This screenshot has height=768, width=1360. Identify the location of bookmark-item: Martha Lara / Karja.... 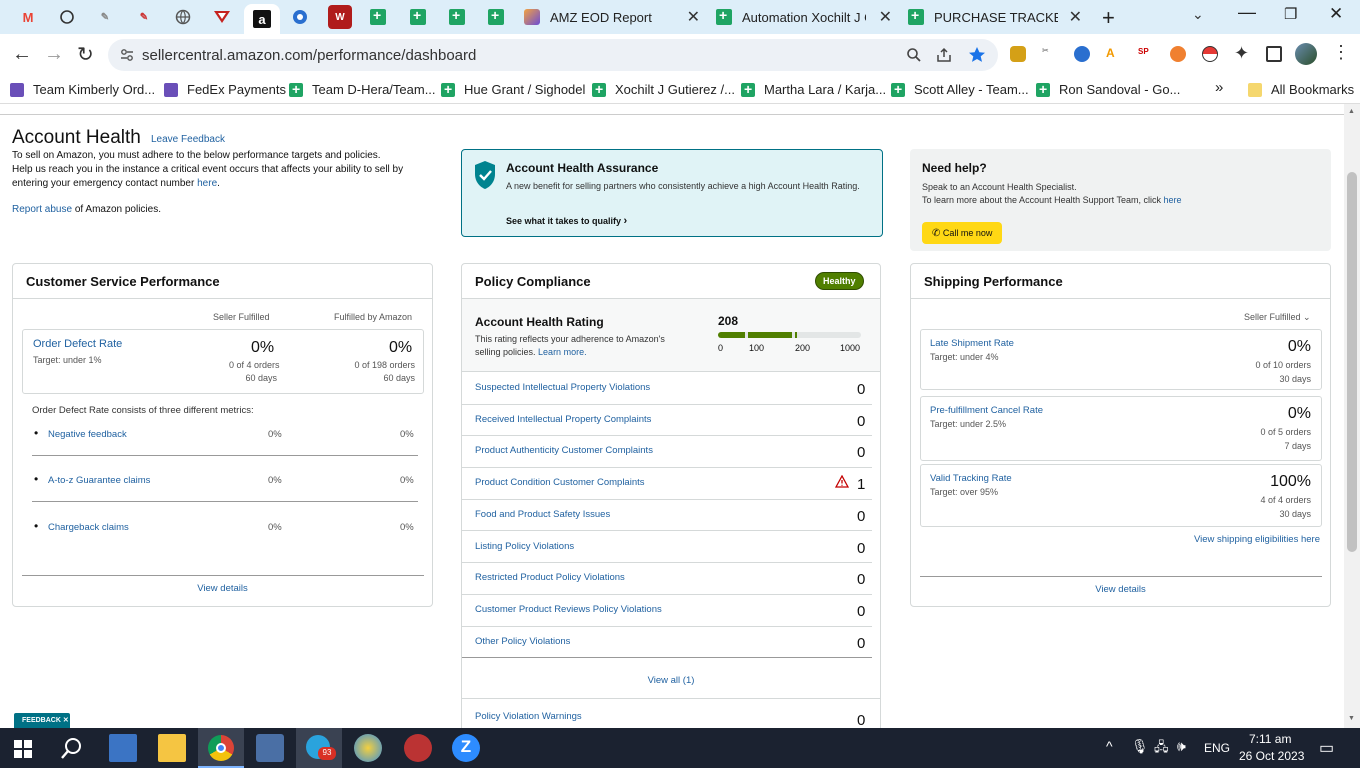
(813, 89).